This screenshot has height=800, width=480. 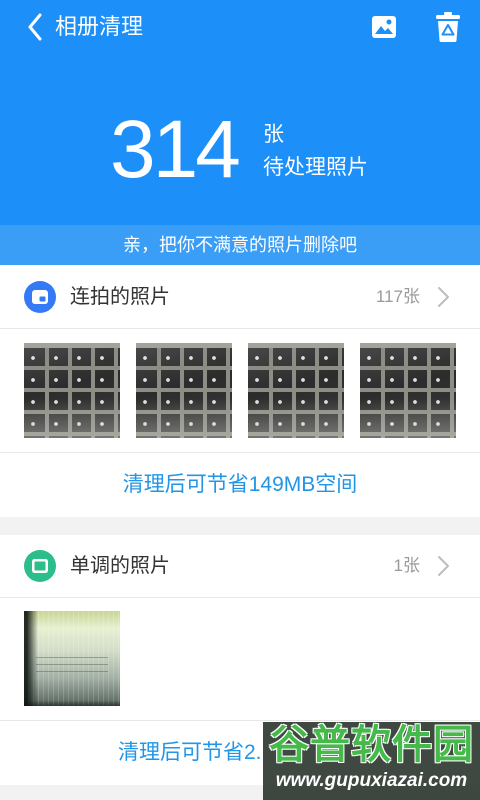 I want to click on hint-text: 亲，把你不满意的照片删除吧, so click(x=240, y=245).